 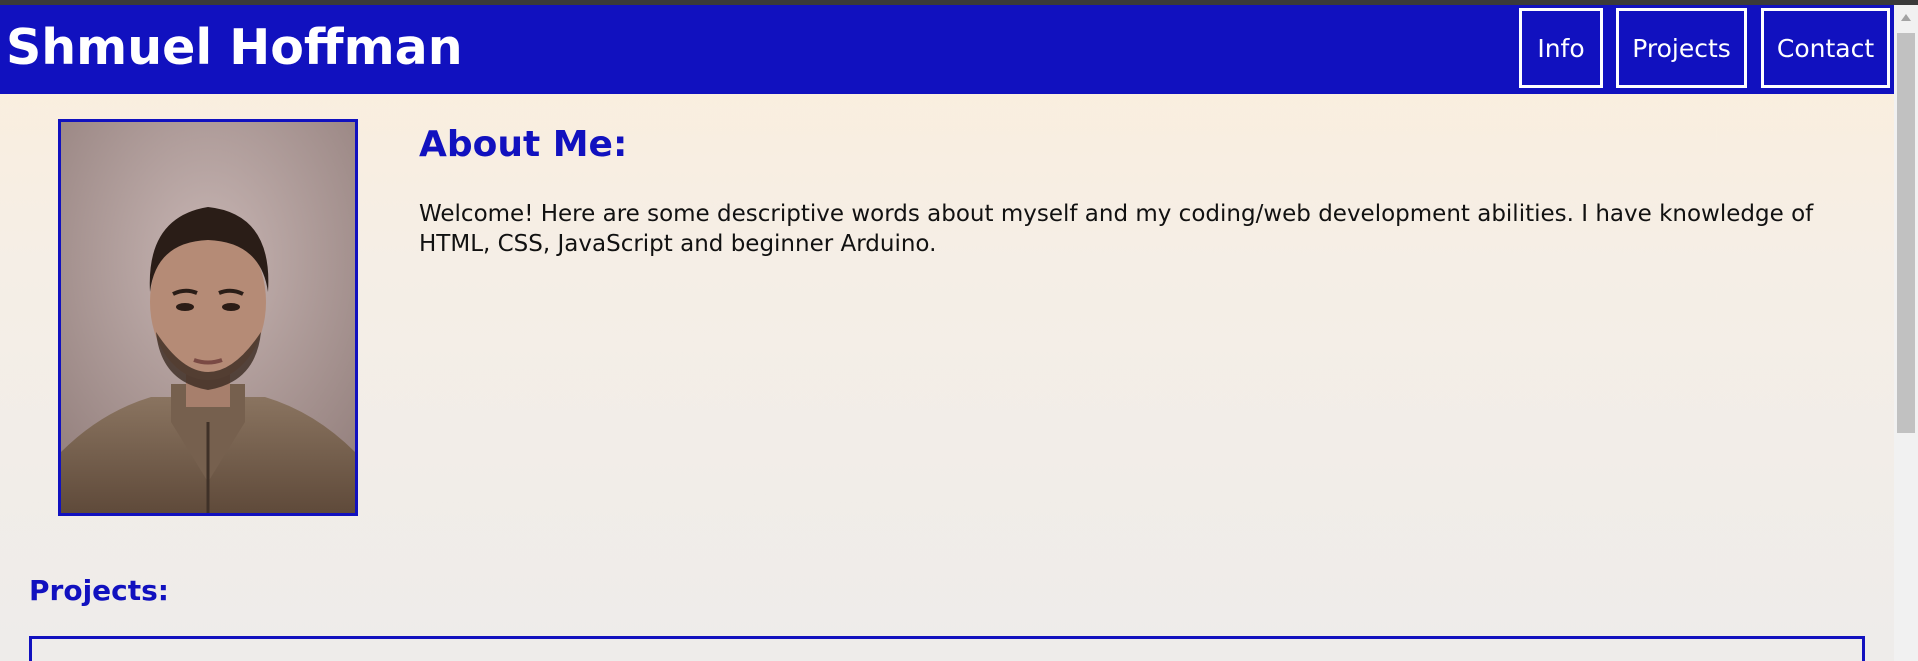 I want to click on profile-photo, so click(x=208, y=317).